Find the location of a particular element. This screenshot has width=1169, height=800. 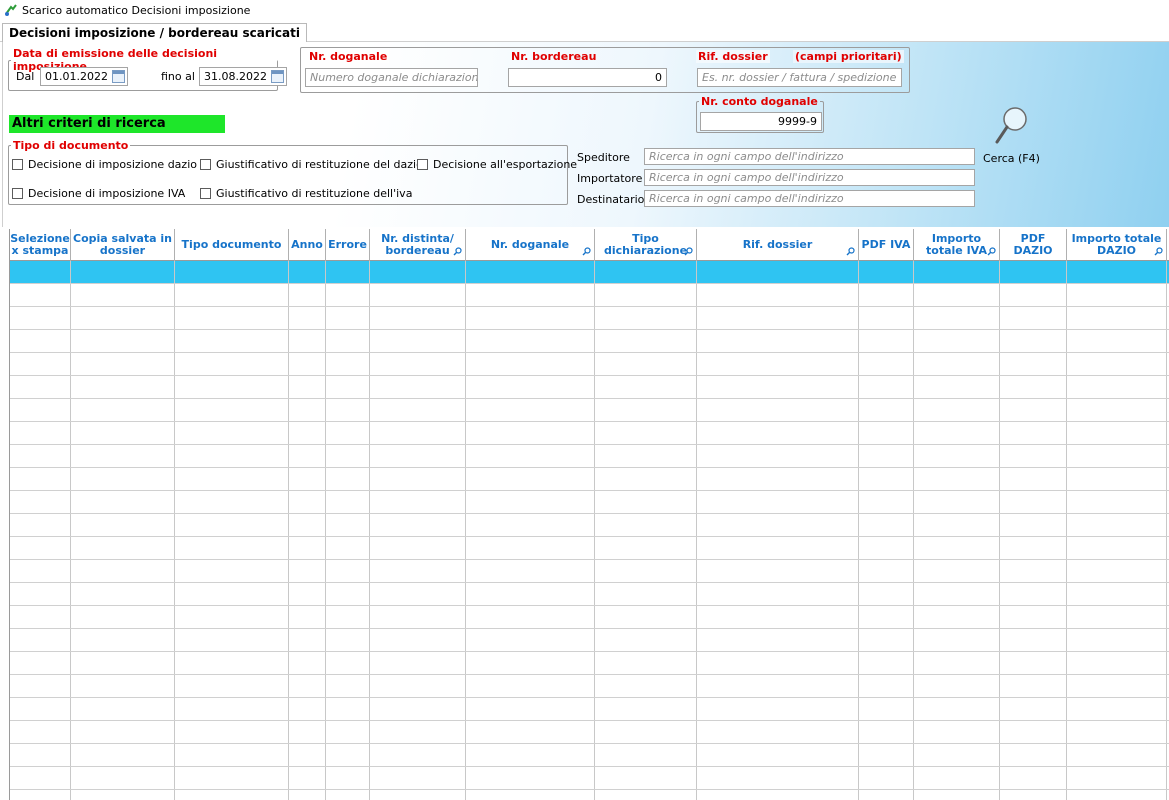

importatore-input: Ricerca in ogni campo dell'indirizzo is located at coordinates (809, 177).